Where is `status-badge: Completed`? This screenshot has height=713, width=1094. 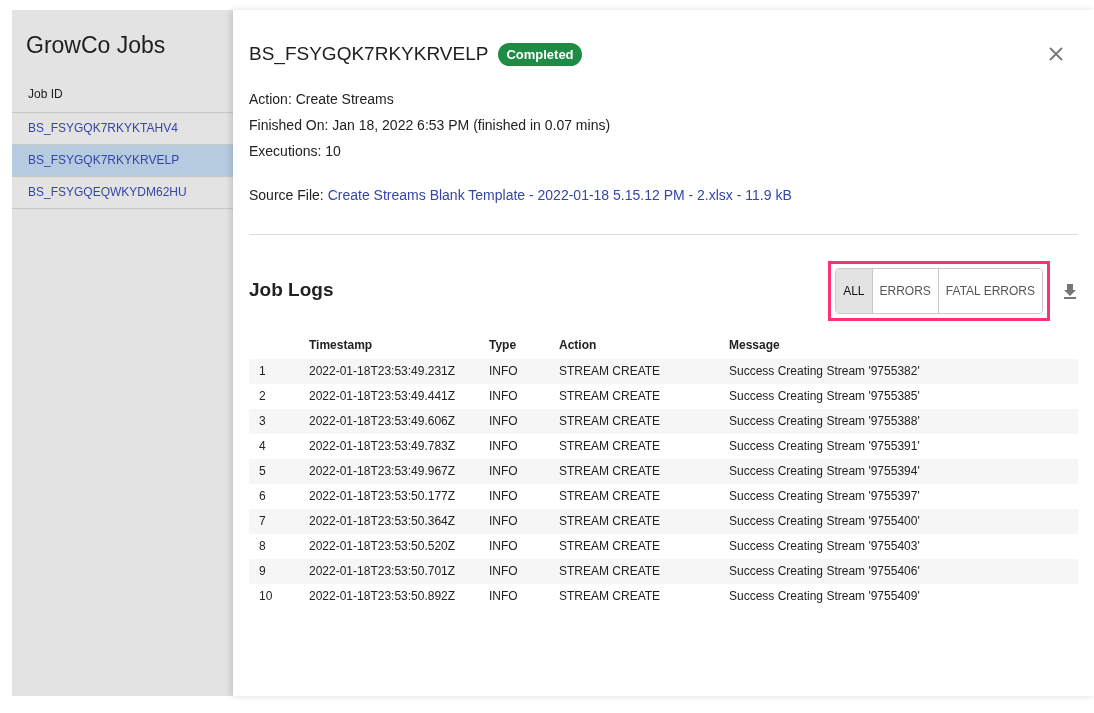 status-badge: Completed is located at coordinates (540, 54).